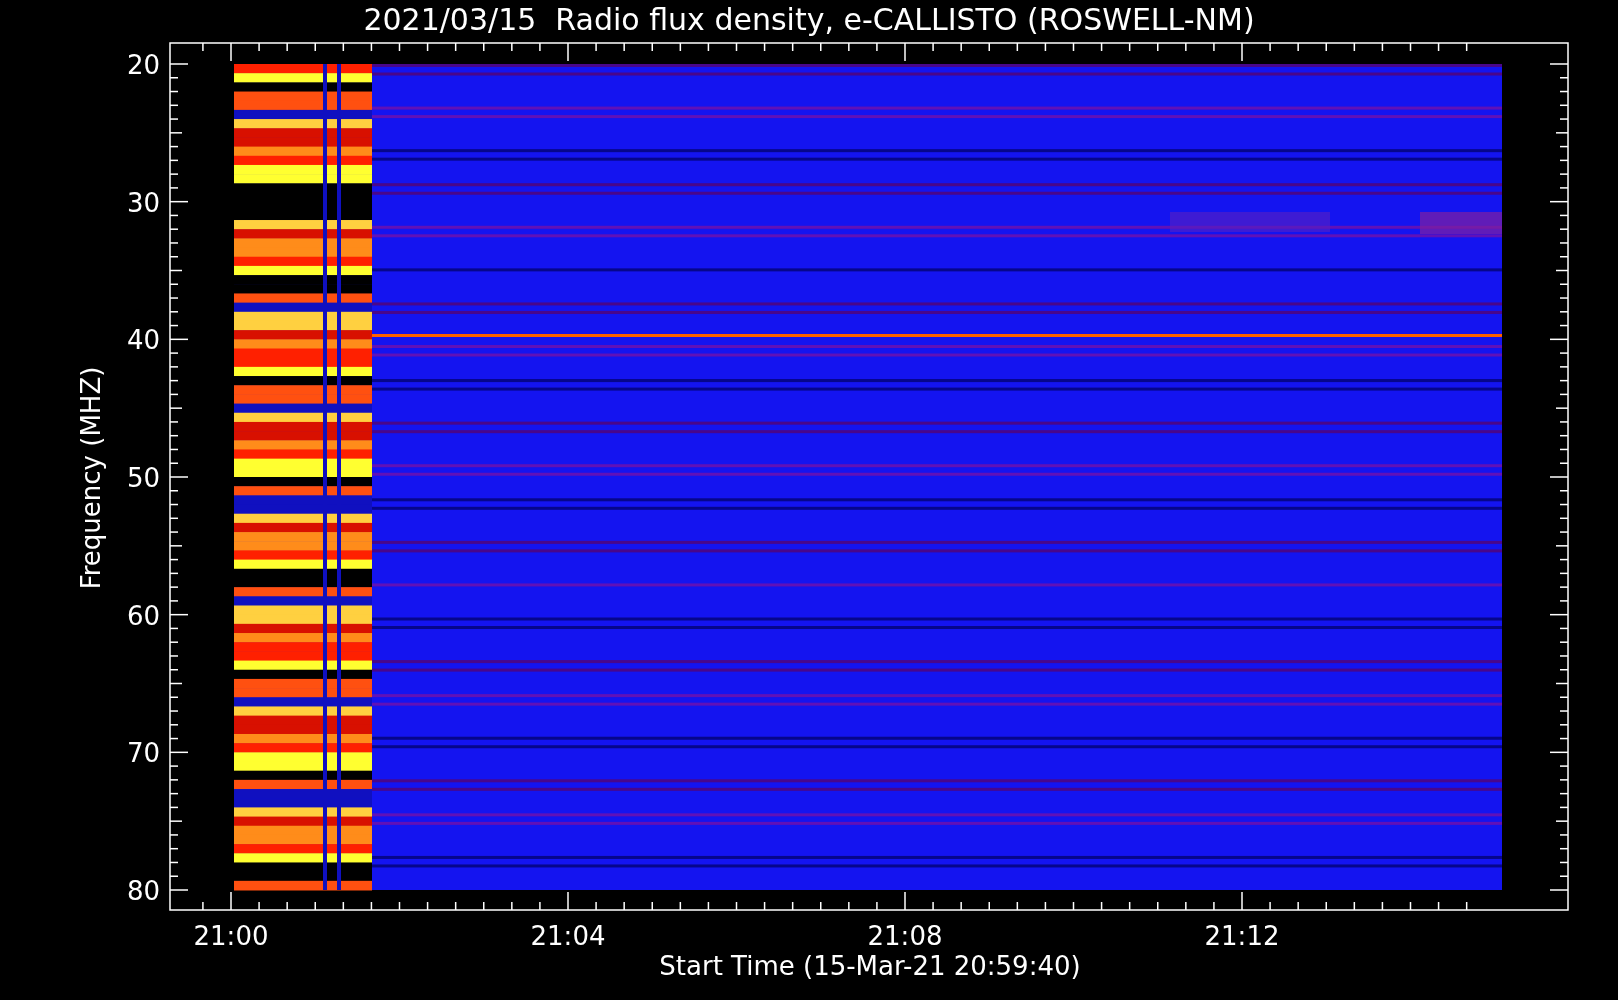 The image size is (1618, 1000). What do you see at coordinates (1242, 936) in the screenshot?
I see `x-tick-label: 21:12` at bounding box center [1242, 936].